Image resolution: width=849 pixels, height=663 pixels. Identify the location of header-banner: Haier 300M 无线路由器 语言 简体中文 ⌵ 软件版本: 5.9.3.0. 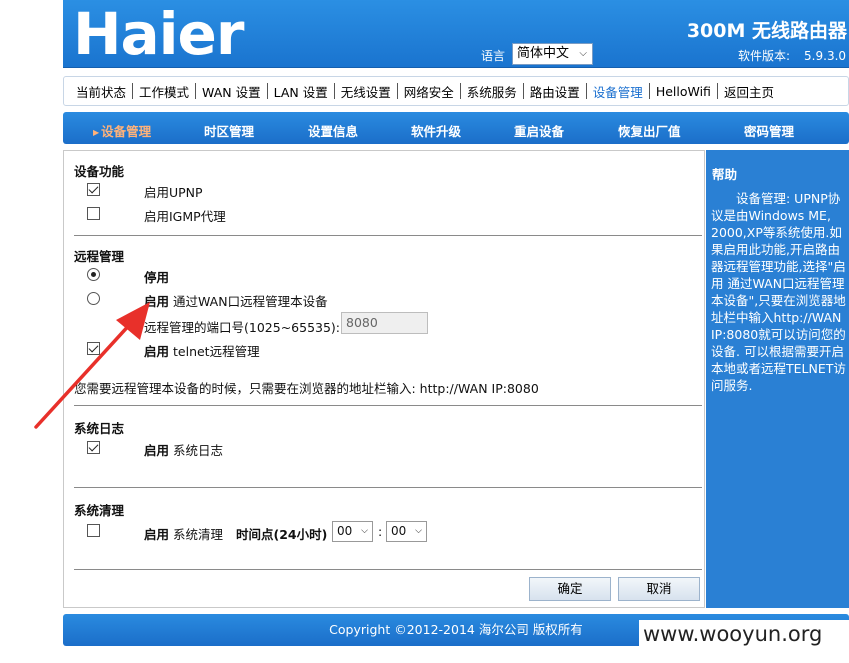
(456, 34).